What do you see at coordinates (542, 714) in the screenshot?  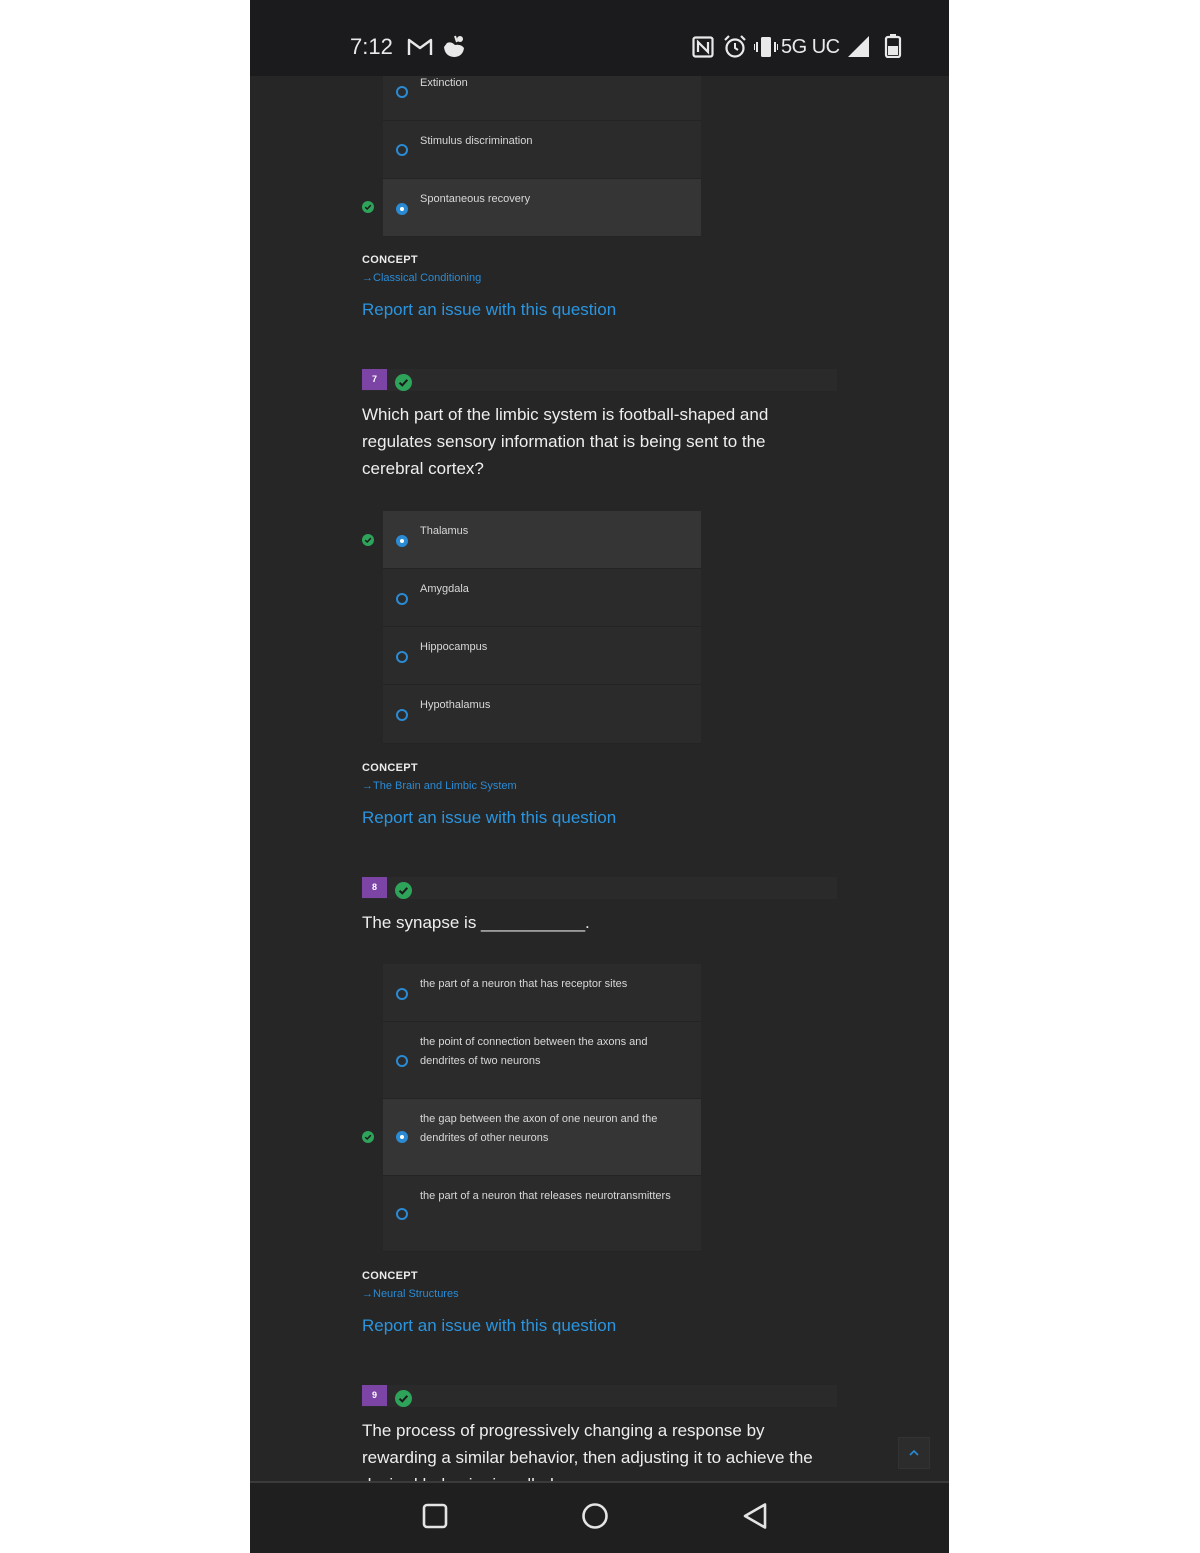 I see `answer-choice: Hypothalamus` at bounding box center [542, 714].